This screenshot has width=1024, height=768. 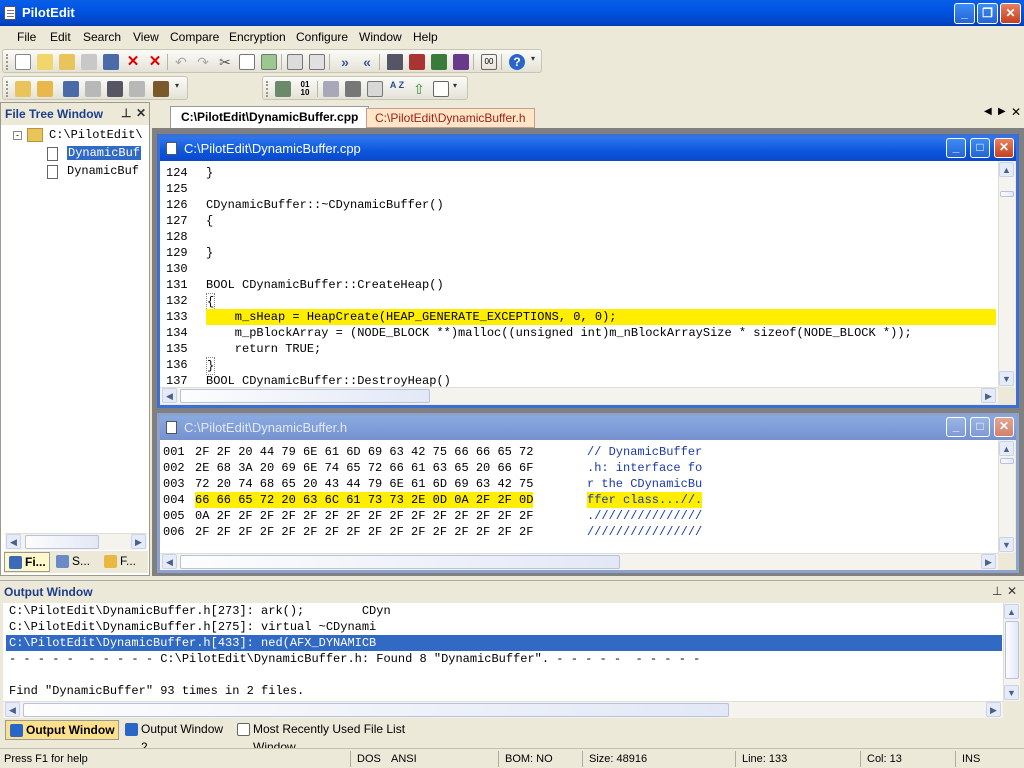 I want to click on close-all-icon: ✕, so click(x=155, y=62).